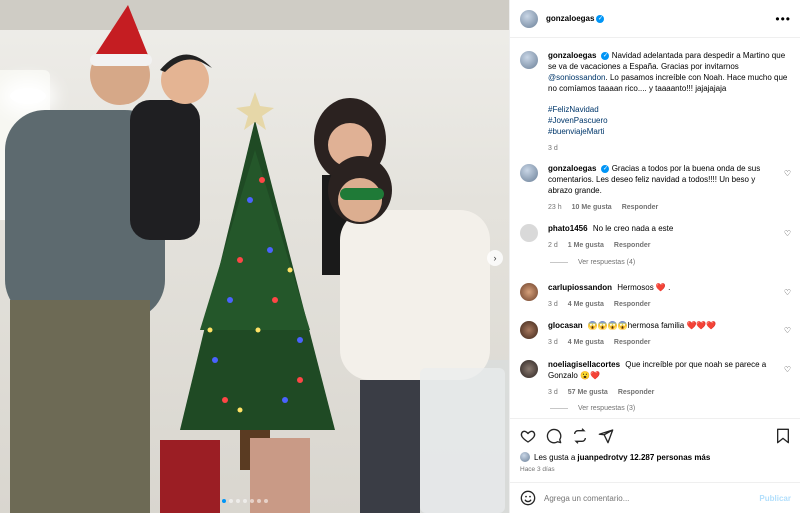 This screenshot has height=513, width=800. What do you see at coordinates (572, 55) in the screenshot?
I see `caption-username: gonzaloegas` at bounding box center [572, 55].